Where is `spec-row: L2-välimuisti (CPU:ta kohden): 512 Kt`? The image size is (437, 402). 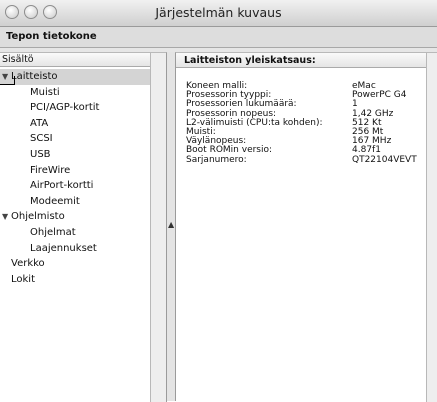
spec-row: L2-välimuisti (CPU:ta kohden): 512 Kt is located at coordinates (306, 123).